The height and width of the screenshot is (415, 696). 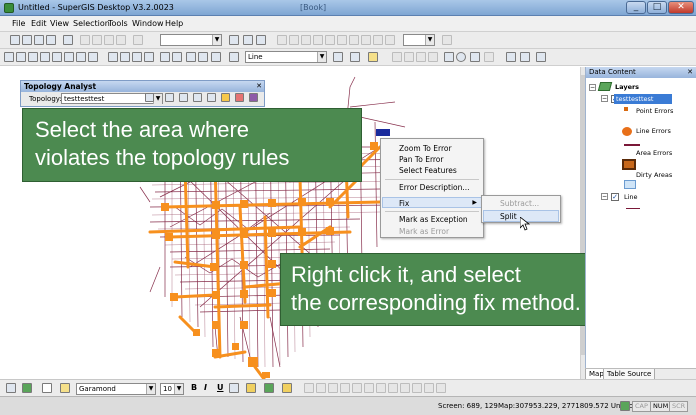 I want to click on reshape-tool-icon, so click(x=433, y=57).